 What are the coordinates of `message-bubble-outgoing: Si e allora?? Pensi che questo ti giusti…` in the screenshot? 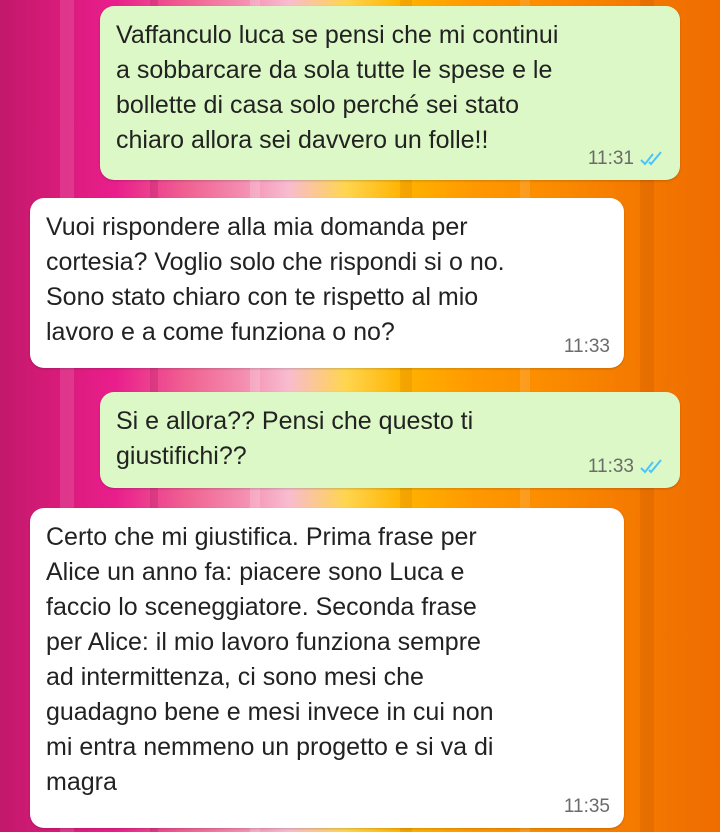 It's located at (390, 440).